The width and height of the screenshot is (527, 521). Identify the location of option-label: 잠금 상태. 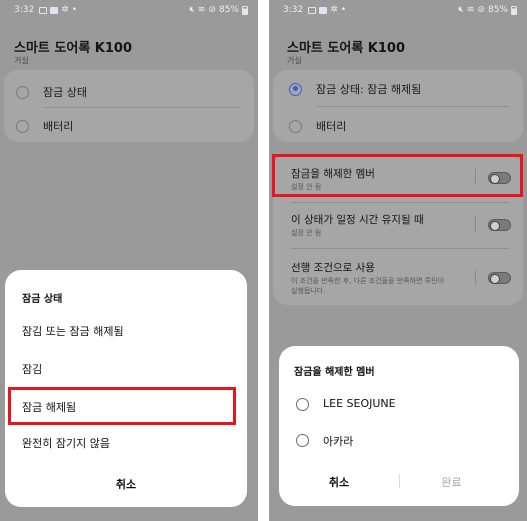
(65, 92).